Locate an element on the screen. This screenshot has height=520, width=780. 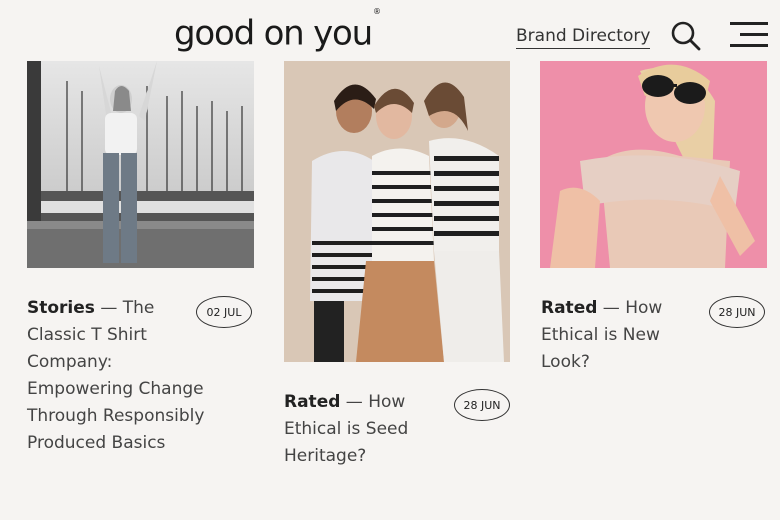
brand-directory-link: Brand Directory is located at coordinates (583, 37).